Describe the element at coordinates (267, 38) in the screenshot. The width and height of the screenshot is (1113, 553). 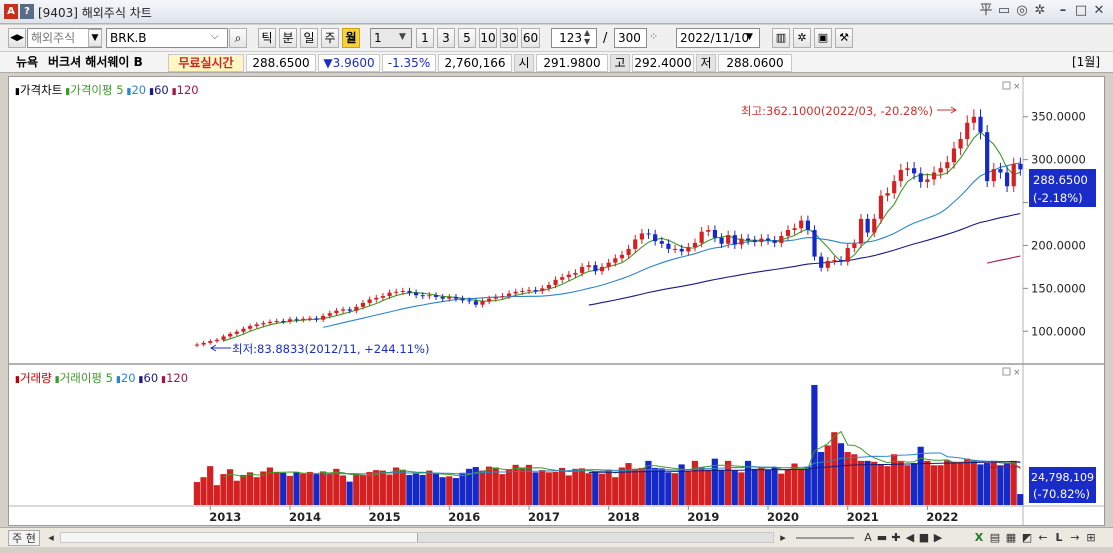
I see `period-tick-button: 틱` at that location.